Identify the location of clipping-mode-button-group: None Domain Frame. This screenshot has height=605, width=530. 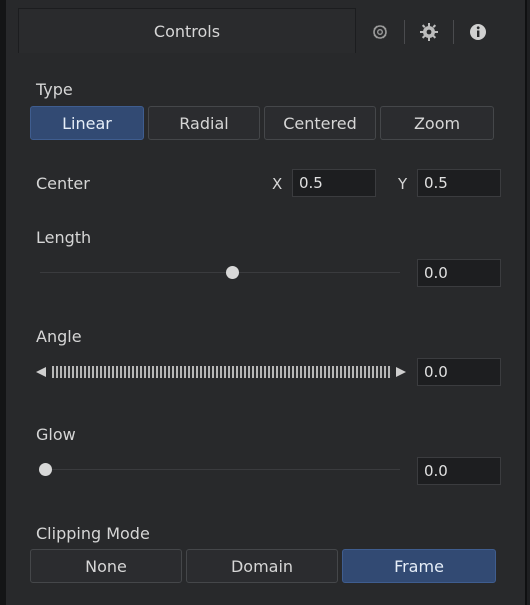
(263, 566).